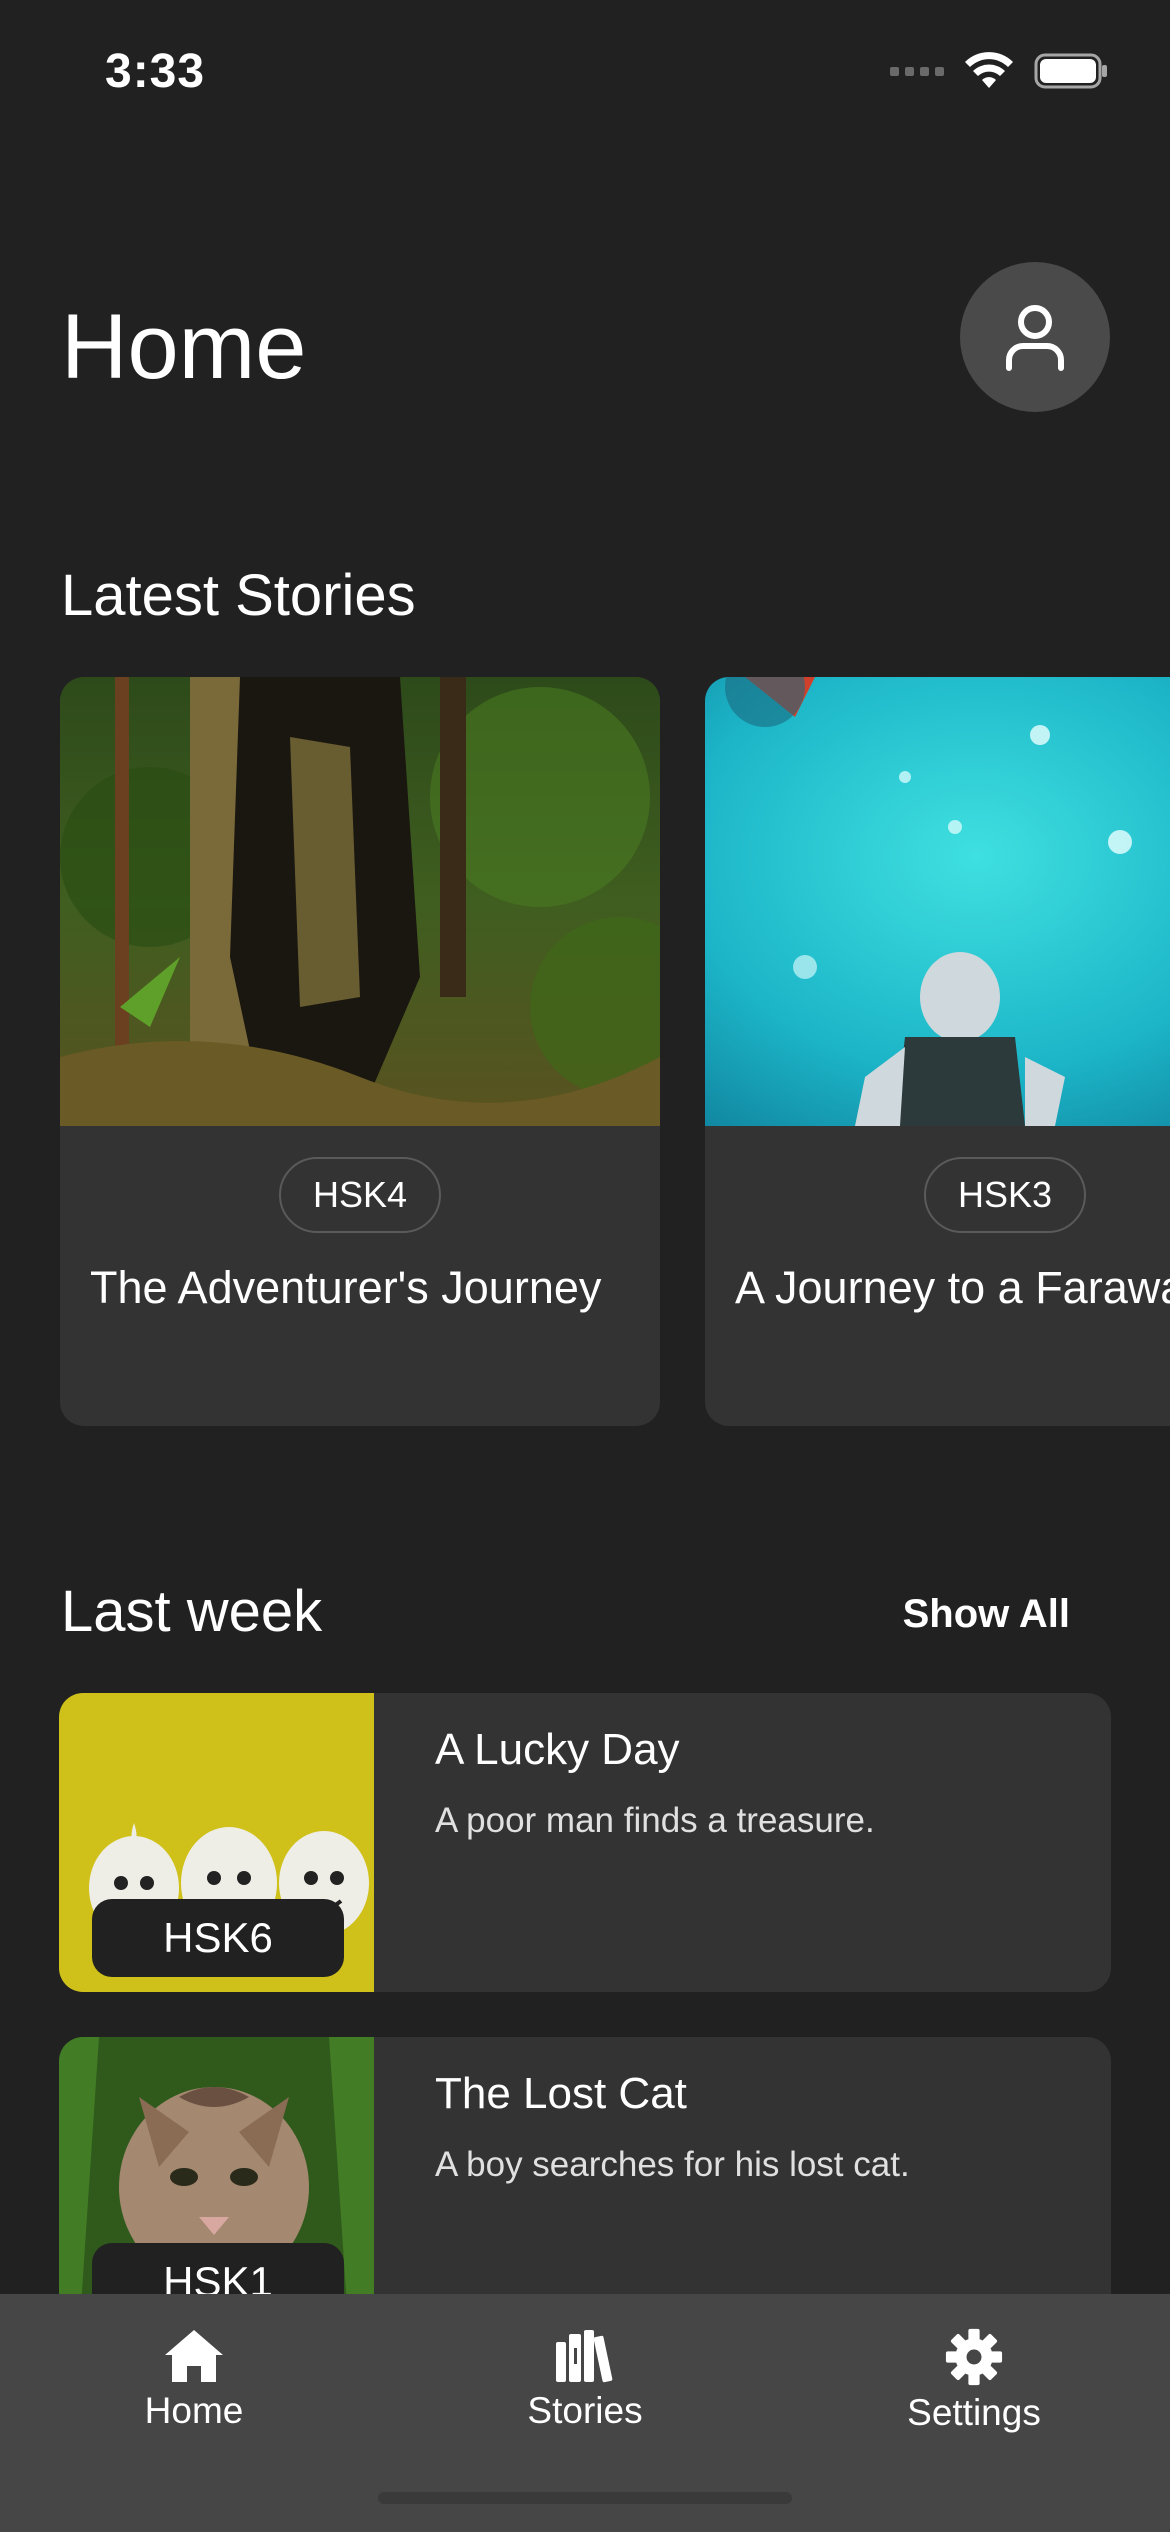  What do you see at coordinates (194, 2356) in the screenshot?
I see `home-icon` at bounding box center [194, 2356].